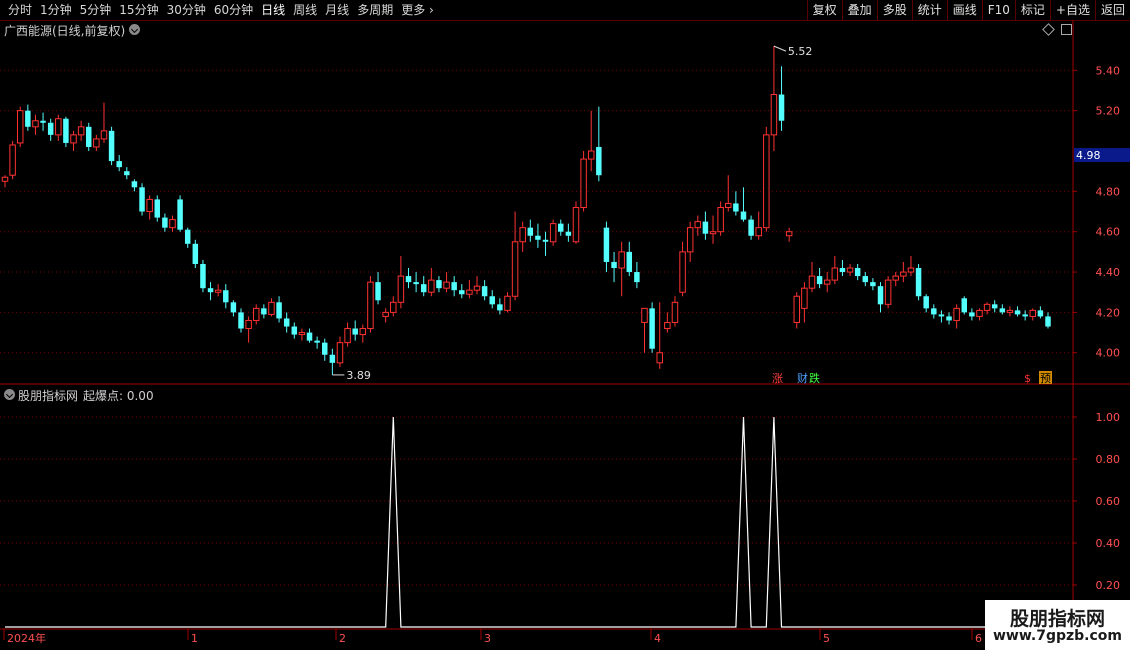 This screenshot has height=650, width=1130. Describe the element at coordinates (342, 638) in the screenshot. I see `date-label: 2` at that location.